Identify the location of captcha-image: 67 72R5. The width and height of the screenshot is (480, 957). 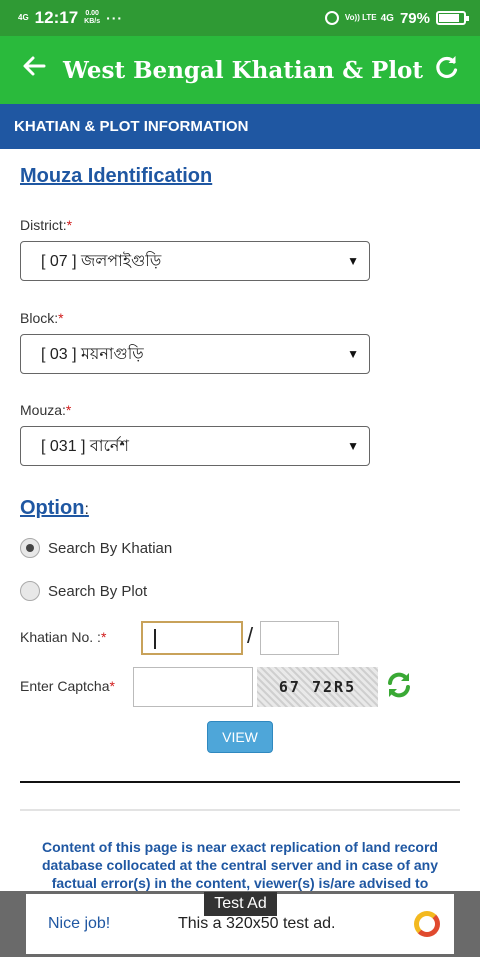
(317, 687).